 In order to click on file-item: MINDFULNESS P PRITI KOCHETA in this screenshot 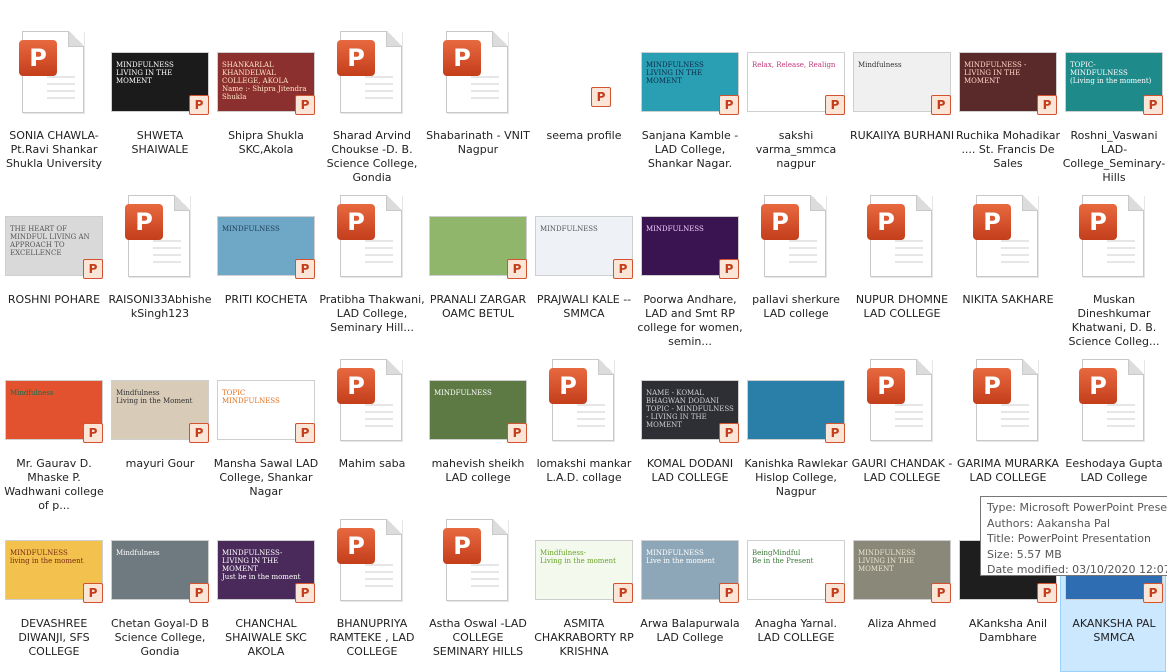, I will do `click(265, 268)`.